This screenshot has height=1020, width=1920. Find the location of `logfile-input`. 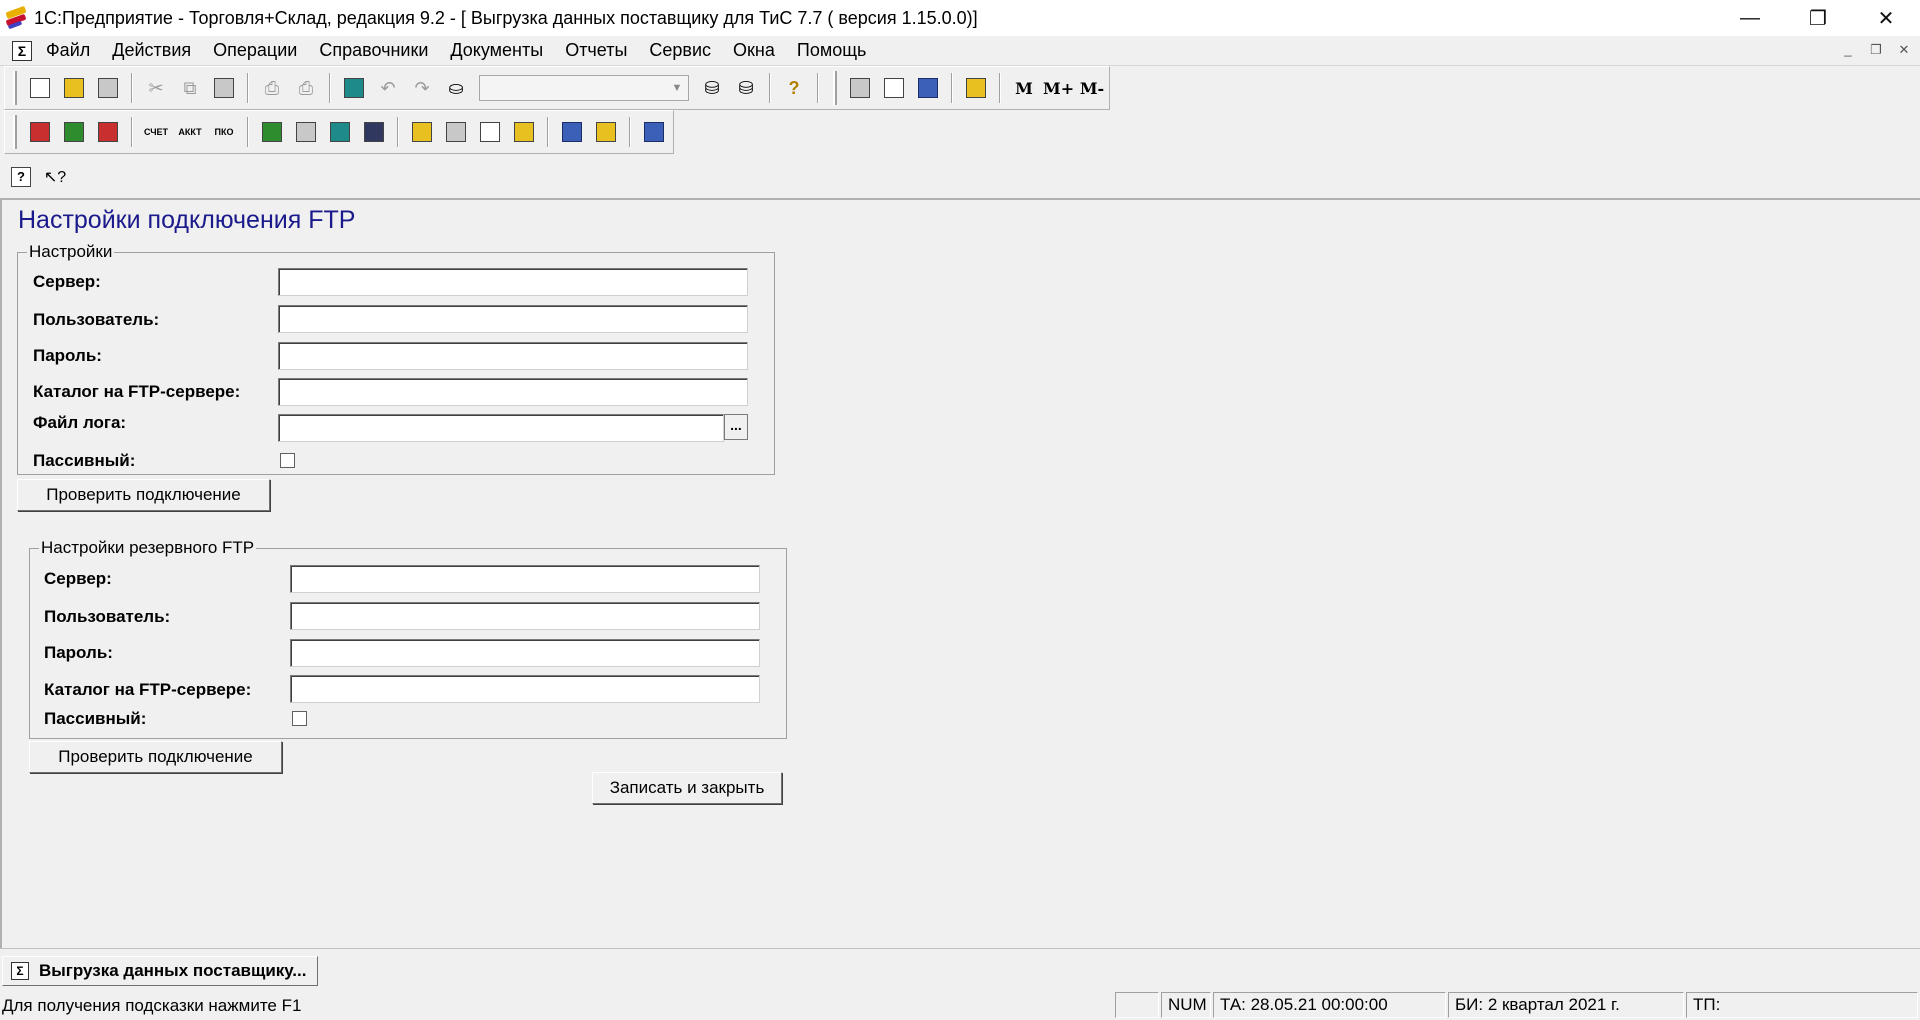

logfile-input is located at coordinates (501, 428).